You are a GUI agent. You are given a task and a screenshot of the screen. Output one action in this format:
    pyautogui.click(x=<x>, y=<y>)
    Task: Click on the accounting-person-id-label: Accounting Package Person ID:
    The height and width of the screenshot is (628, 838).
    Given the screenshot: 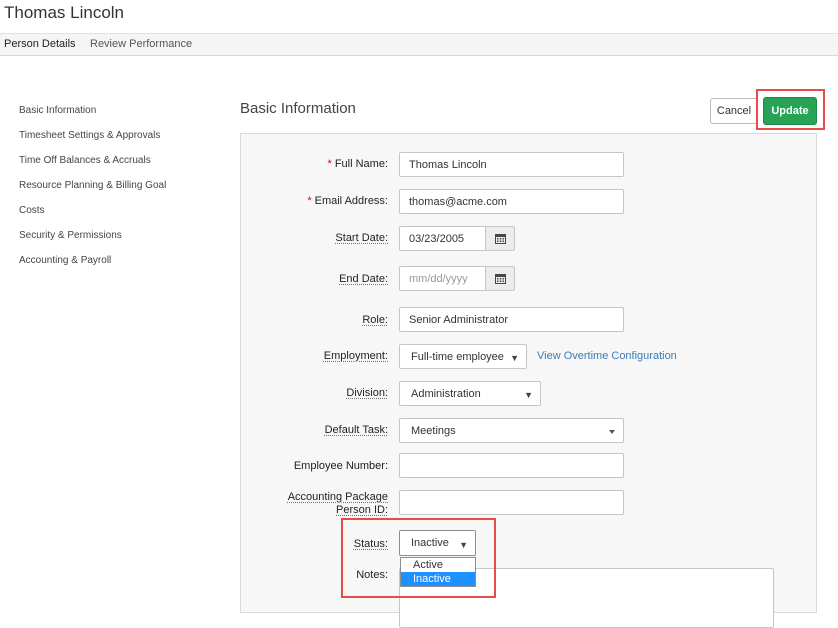 What is the action you would take?
    pyautogui.click(x=337, y=503)
    